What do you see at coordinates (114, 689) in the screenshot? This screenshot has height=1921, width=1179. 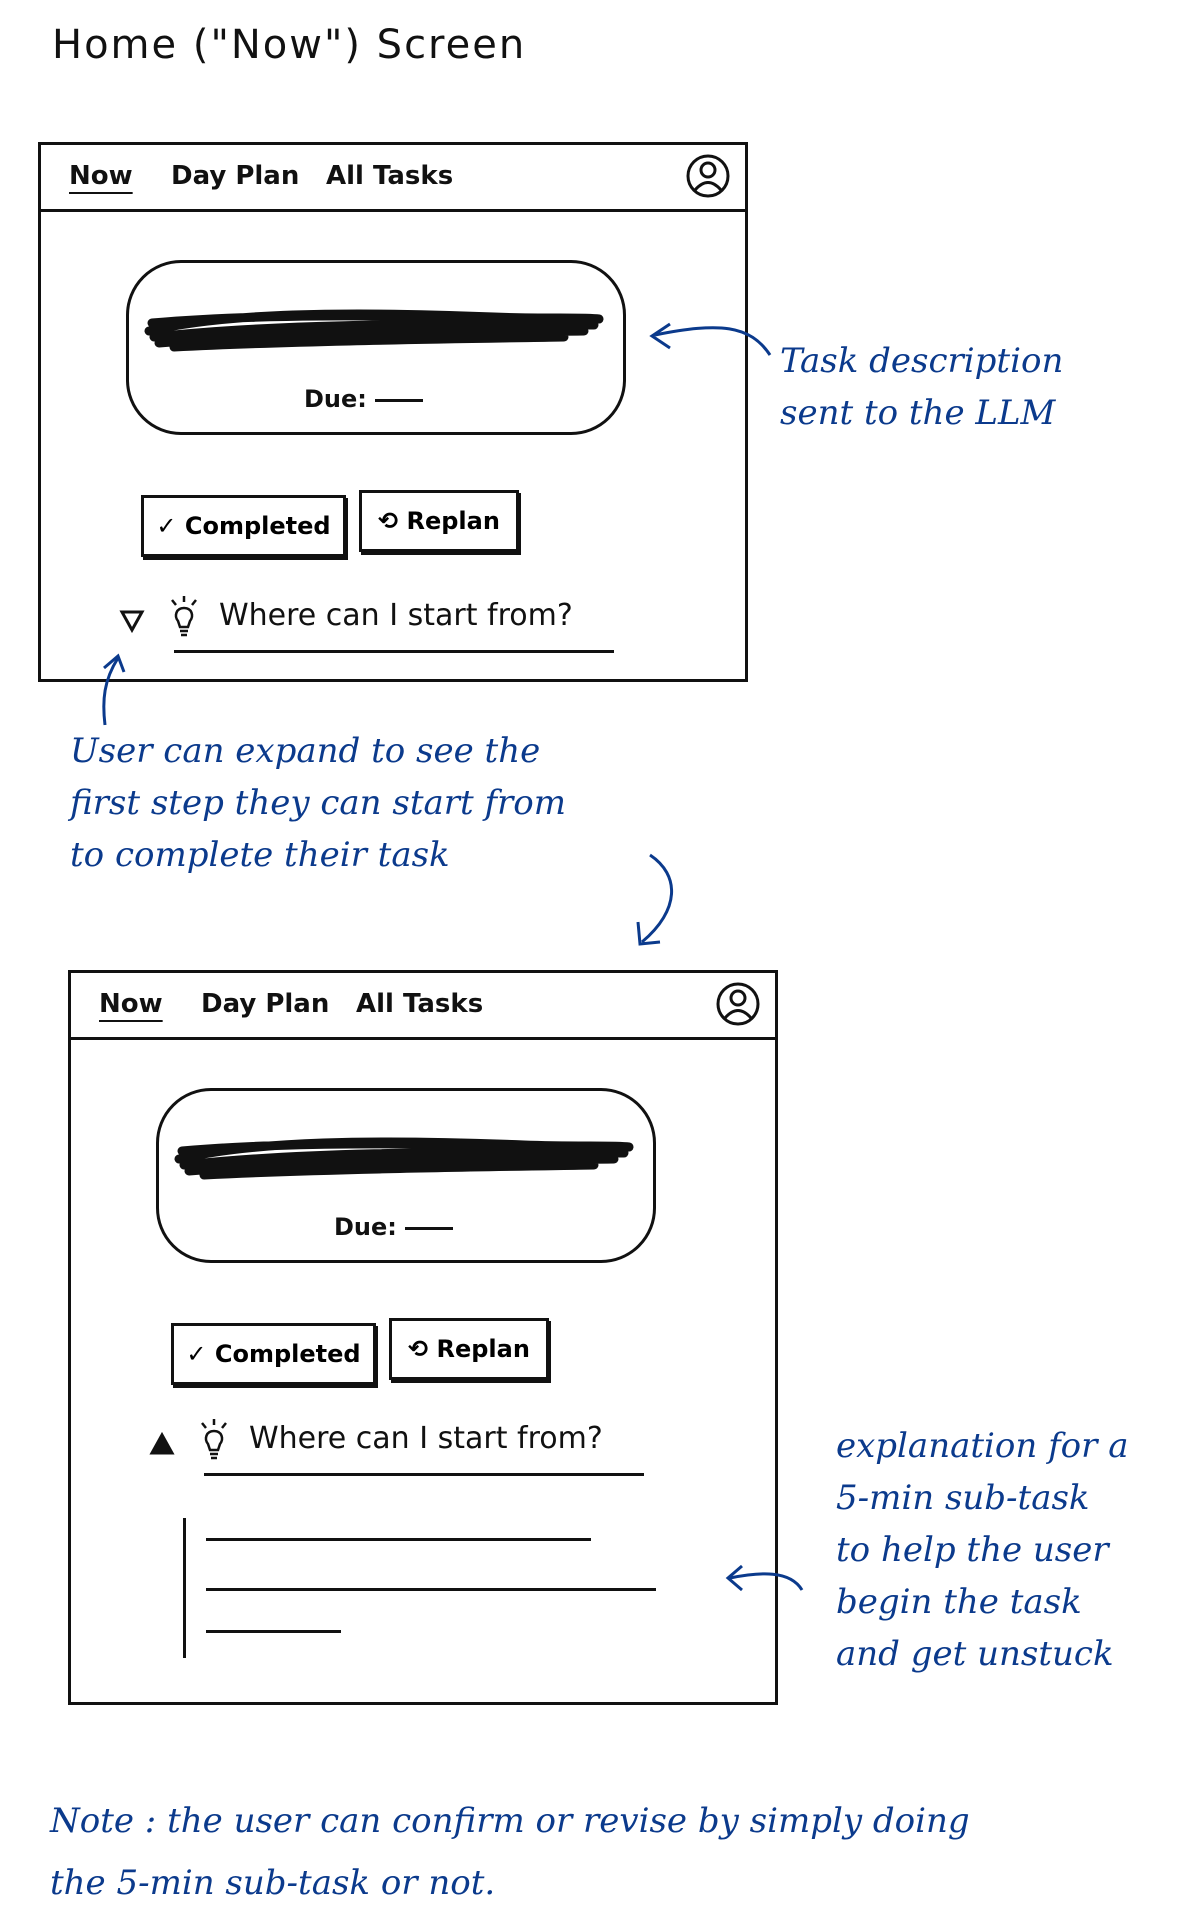 I see `arrow-to-expand-toggle` at bounding box center [114, 689].